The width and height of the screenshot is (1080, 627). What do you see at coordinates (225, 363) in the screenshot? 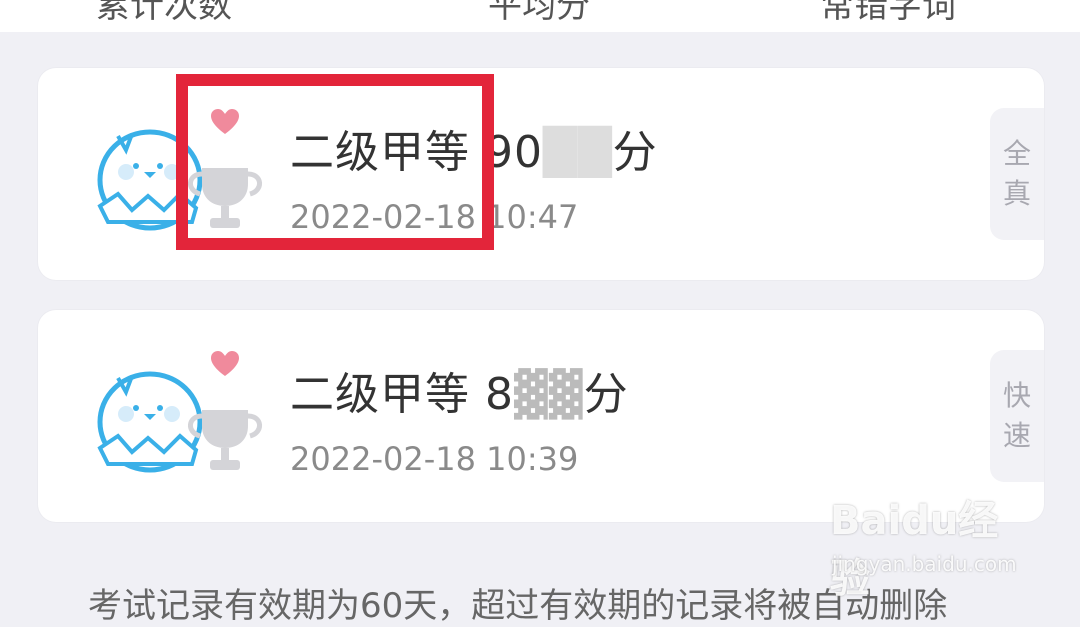
I see `heart-icon` at bounding box center [225, 363].